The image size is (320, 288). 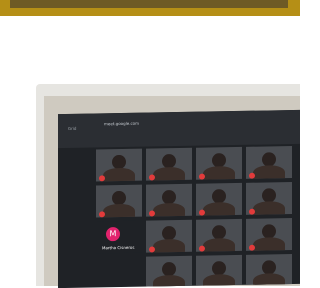 I want to click on browser-url: meet.google.com, so click(x=121, y=124).